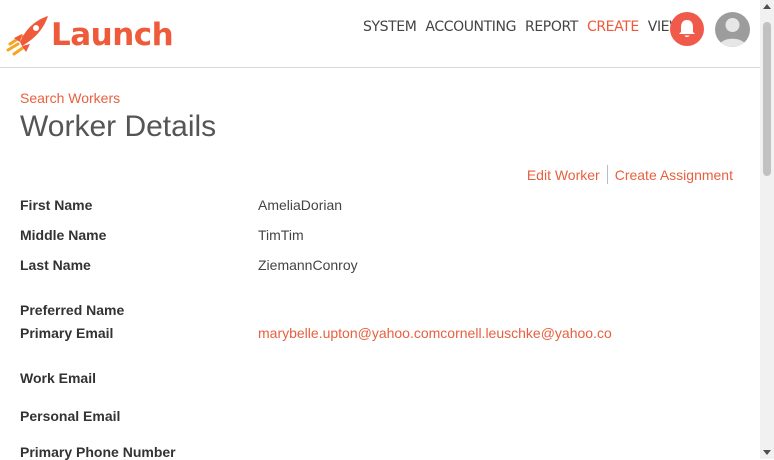 The height and width of the screenshot is (460, 774). I want to click on user-avatar-button, so click(732, 29).